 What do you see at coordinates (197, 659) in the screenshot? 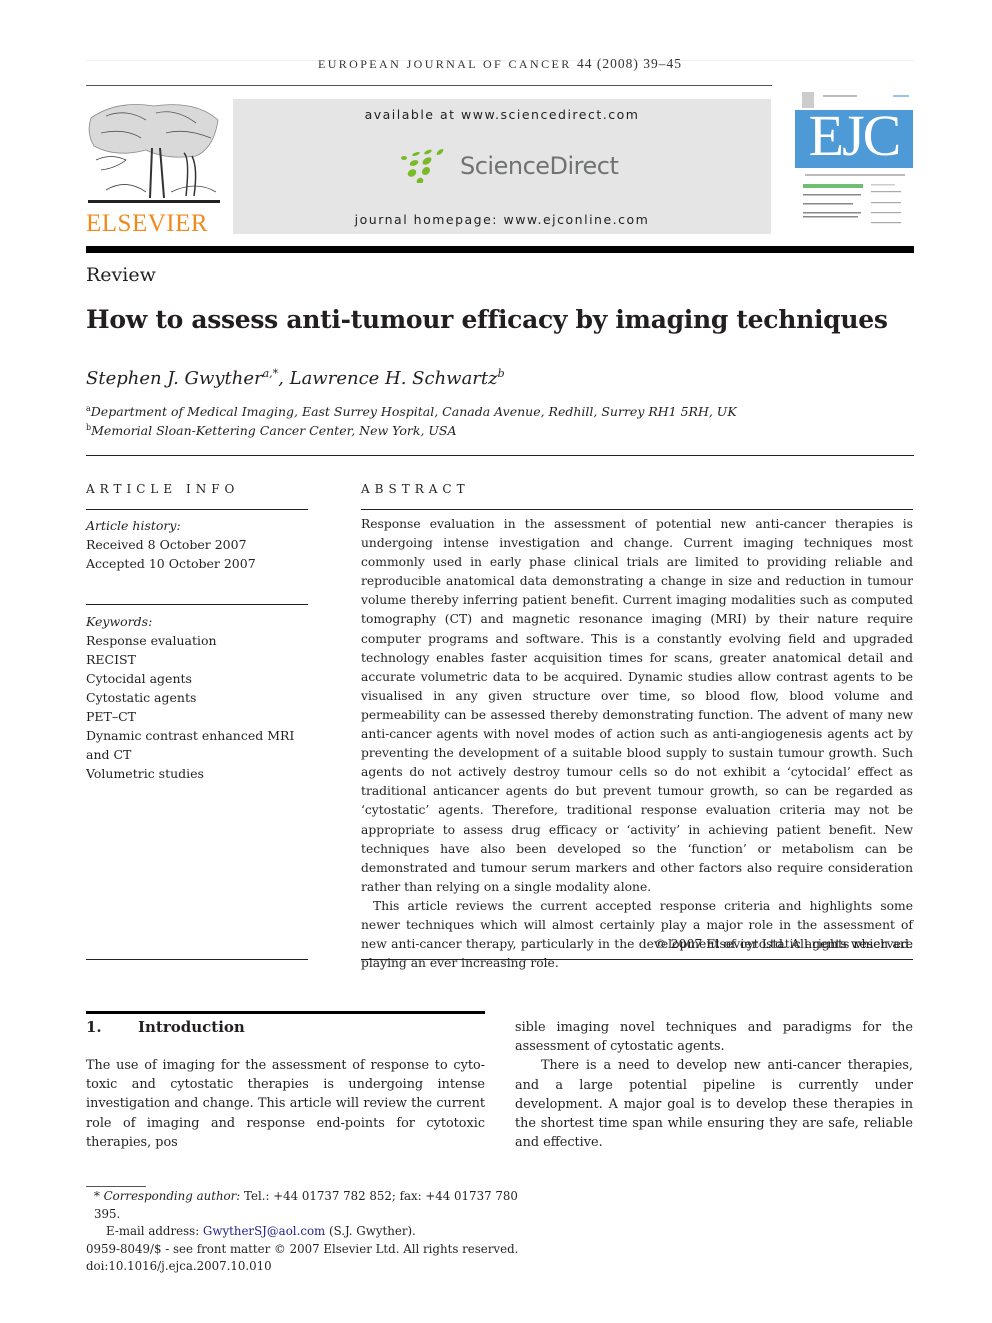
I see `keyword: RECIST` at bounding box center [197, 659].